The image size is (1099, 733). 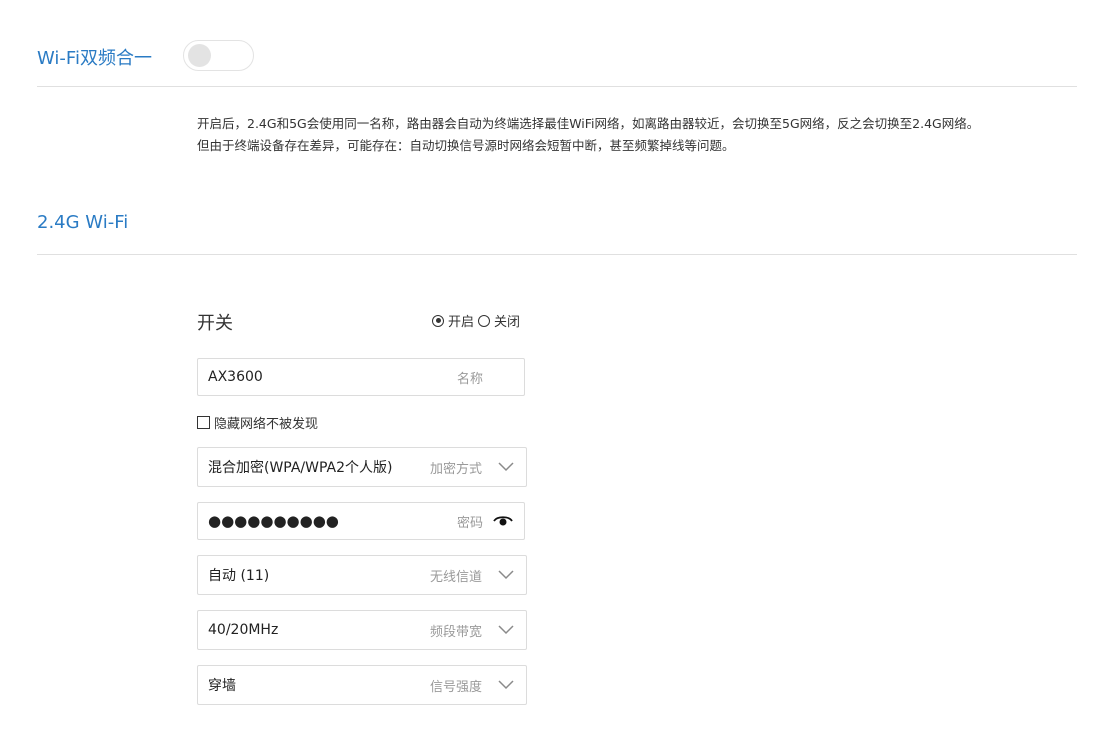 I want to click on signal-strength-hint: 信号强度, so click(x=456, y=687).